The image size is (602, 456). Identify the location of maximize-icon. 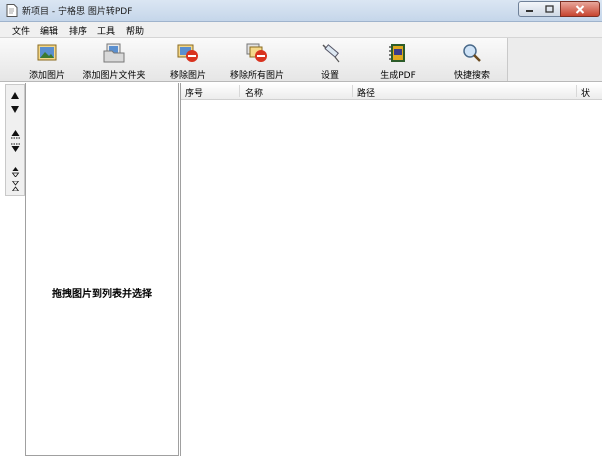
(549, 9).